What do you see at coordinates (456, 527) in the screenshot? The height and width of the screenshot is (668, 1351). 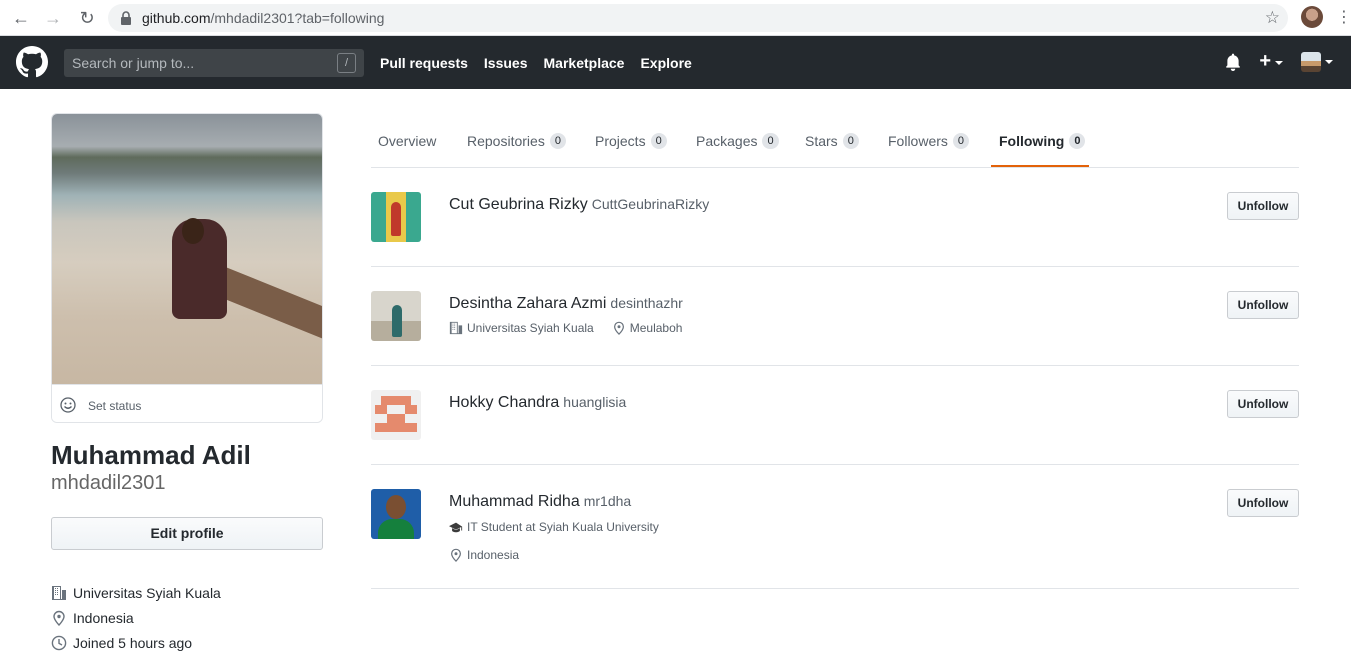 I see `graduation-cap-icon` at bounding box center [456, 527].